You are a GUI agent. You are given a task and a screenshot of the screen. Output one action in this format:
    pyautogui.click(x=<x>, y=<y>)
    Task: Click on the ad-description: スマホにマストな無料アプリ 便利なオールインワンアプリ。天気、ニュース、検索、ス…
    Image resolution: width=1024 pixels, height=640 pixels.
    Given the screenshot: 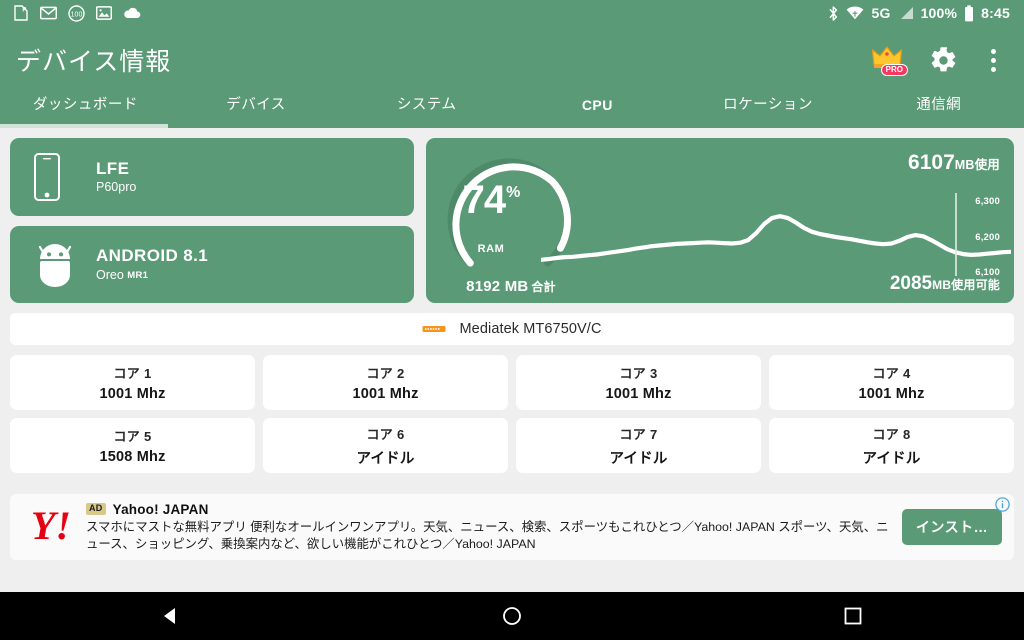 What is the action you would take?
    pyautogui.click(x=487, y=535)
    